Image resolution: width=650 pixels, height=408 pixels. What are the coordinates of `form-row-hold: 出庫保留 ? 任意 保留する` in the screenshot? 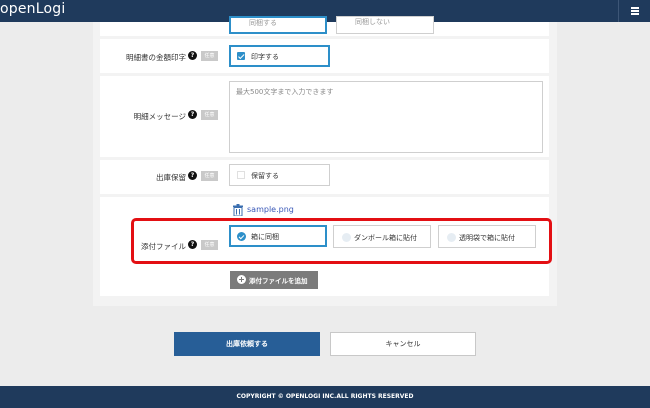 It's located at (324, 177).